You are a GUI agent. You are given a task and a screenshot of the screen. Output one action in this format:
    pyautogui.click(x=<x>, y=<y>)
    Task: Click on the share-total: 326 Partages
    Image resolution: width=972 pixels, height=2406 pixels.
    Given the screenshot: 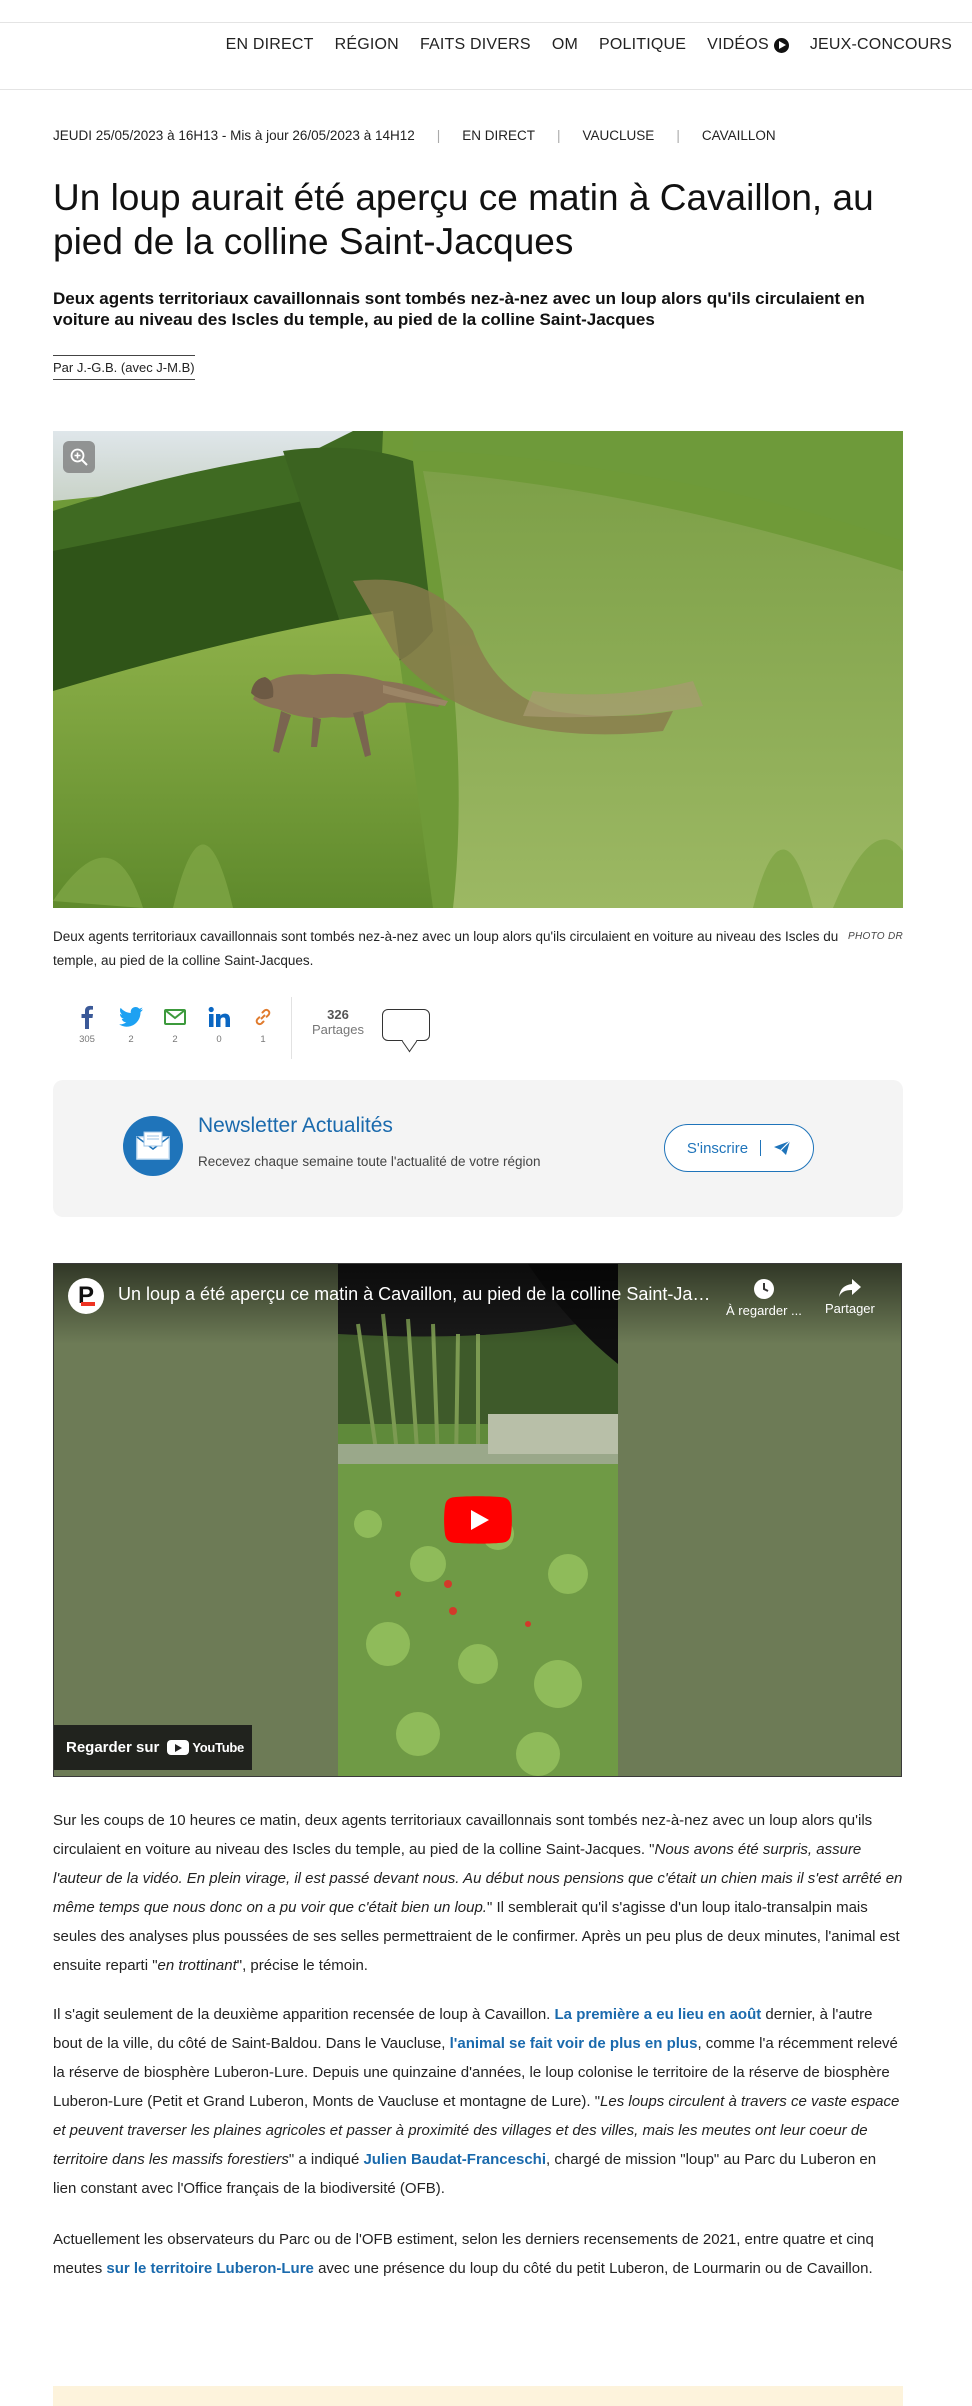 What is the action you would take?
    pyautogui.click(x=338, y=1022)
    